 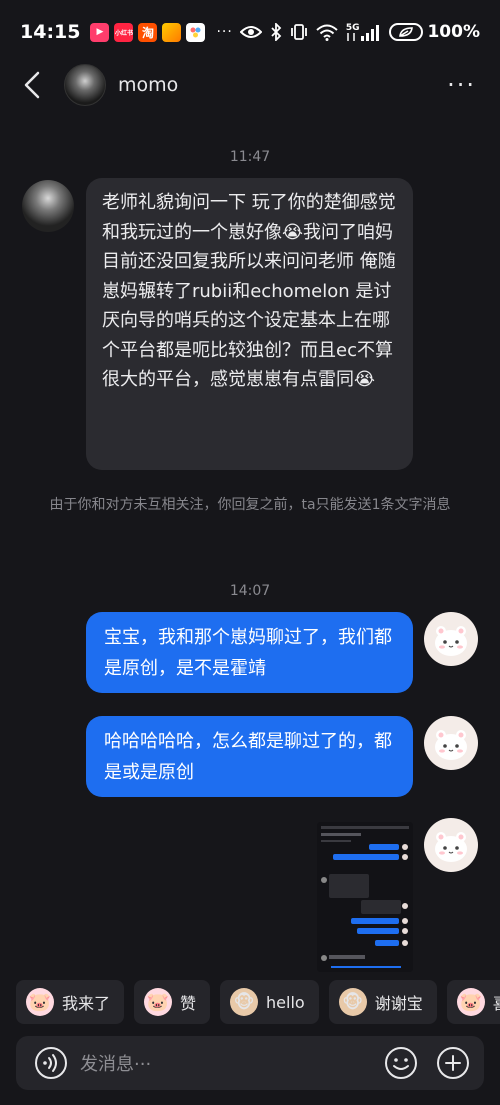 I want to click on plus-icon, so click(x=453, y=1063).